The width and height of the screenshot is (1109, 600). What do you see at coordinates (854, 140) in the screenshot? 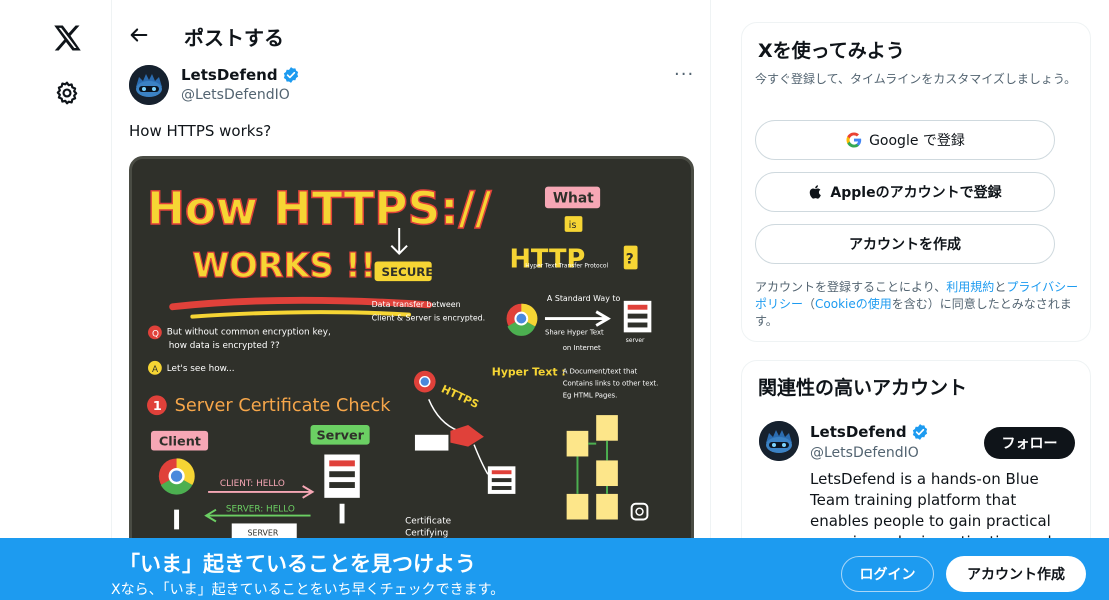
I see `google-icon` at bounding box center [854, 140].